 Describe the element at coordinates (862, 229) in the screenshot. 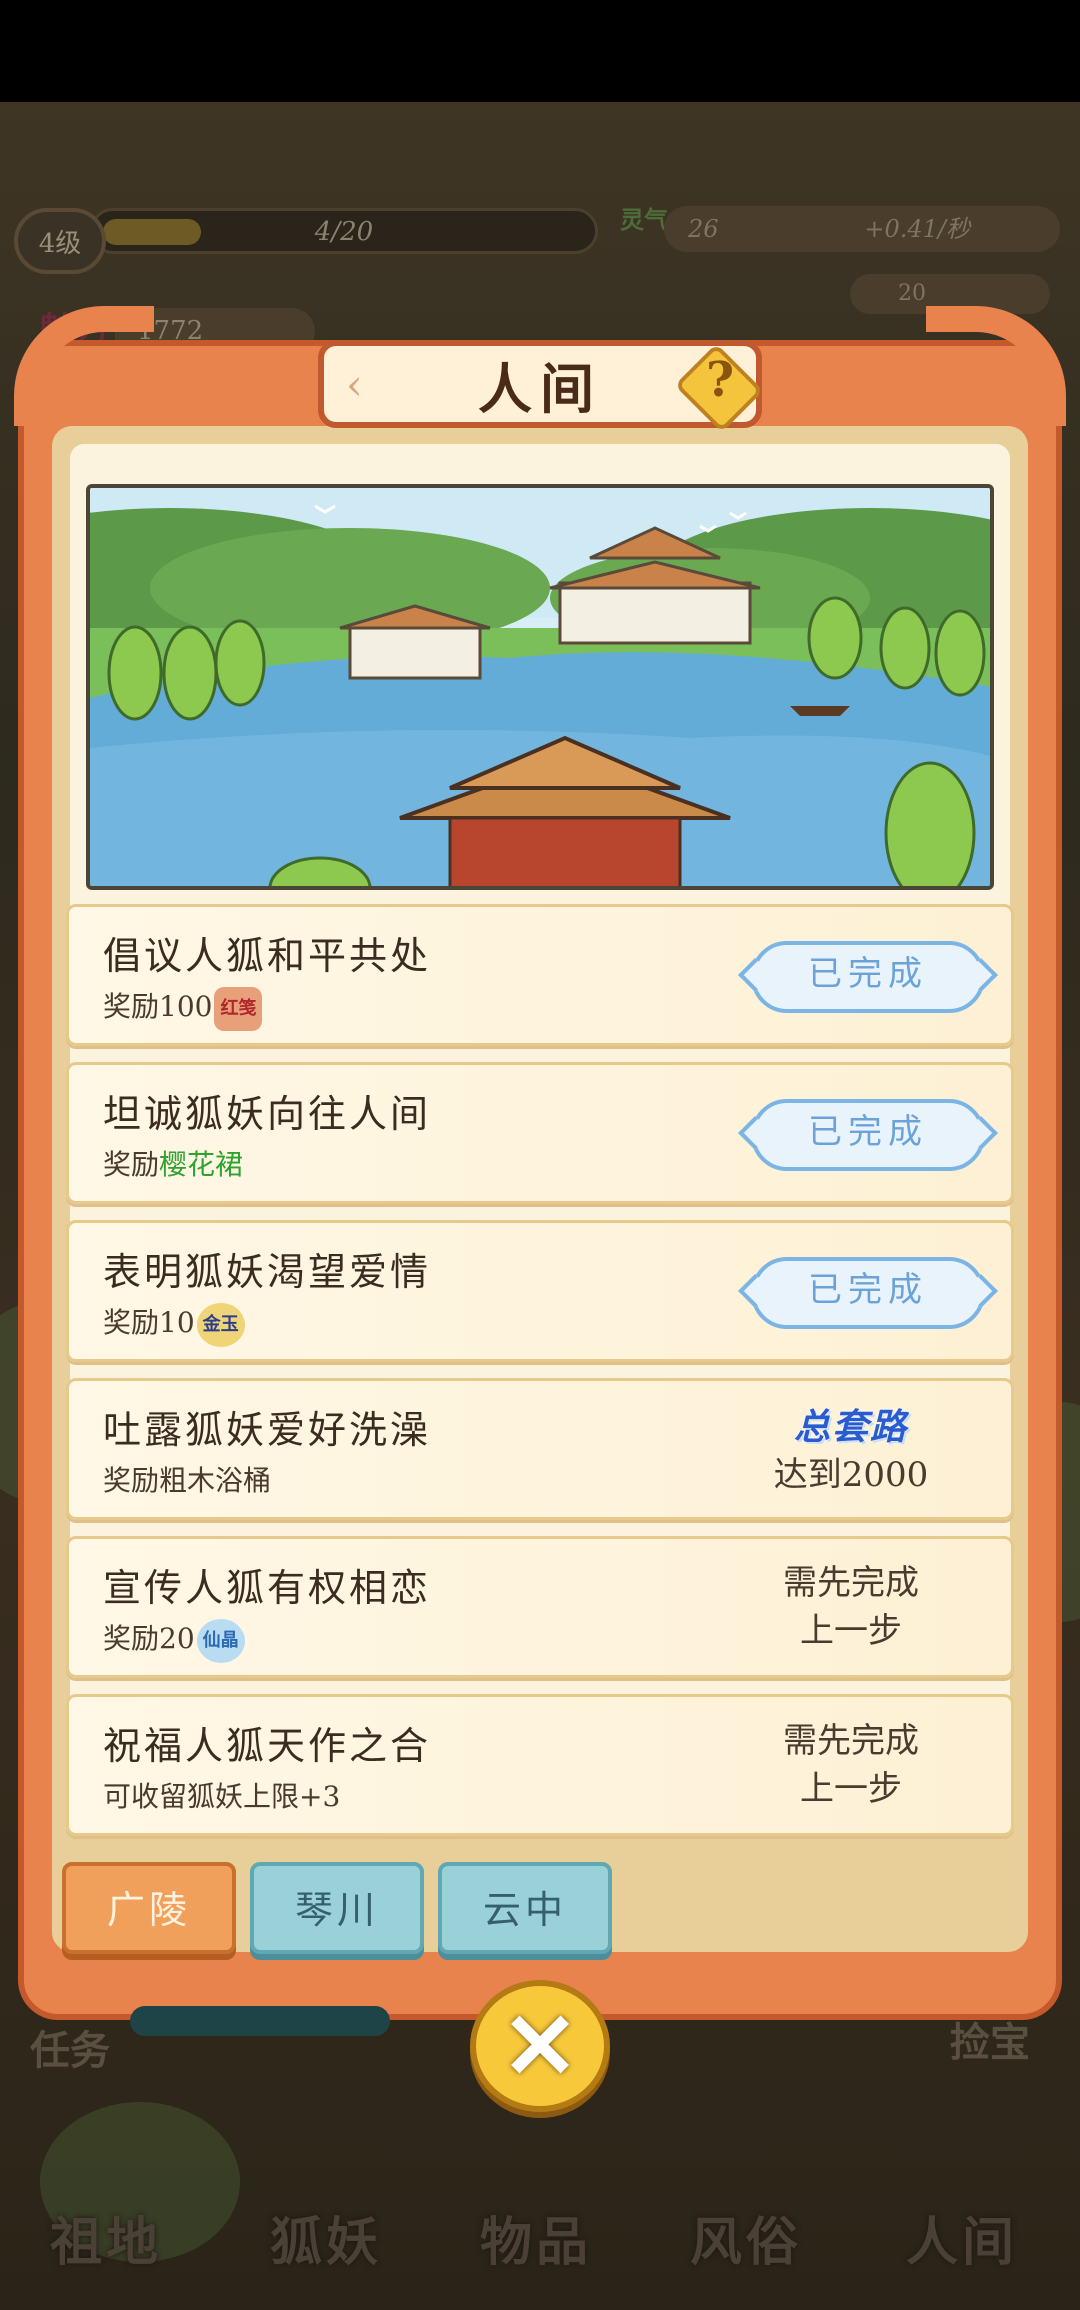

I see `spirit-bar: 26 +0.41/秒` at that location.